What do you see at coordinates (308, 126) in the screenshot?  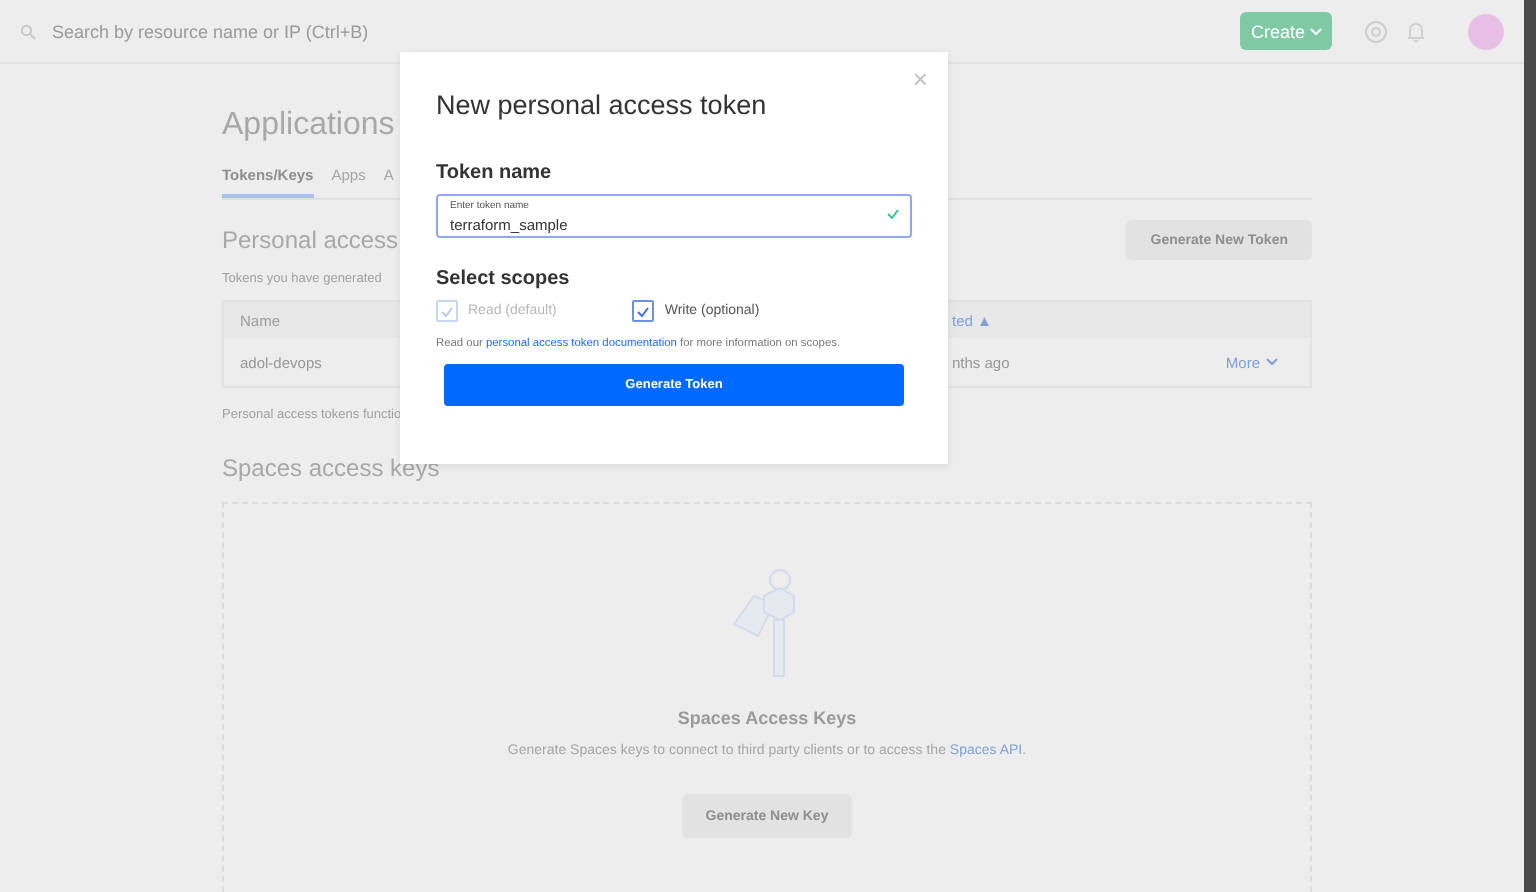 I see `page-title: Applications` at bounding box center [308, 126].